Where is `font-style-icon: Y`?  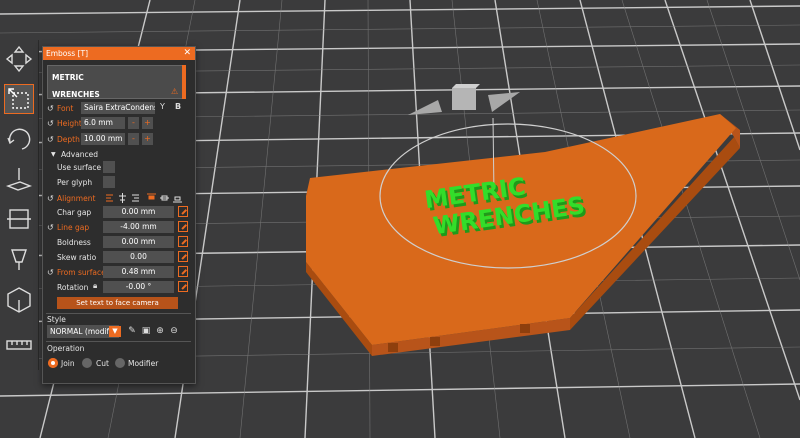 font-style-icon: Y is located at coordinates (162, 106).